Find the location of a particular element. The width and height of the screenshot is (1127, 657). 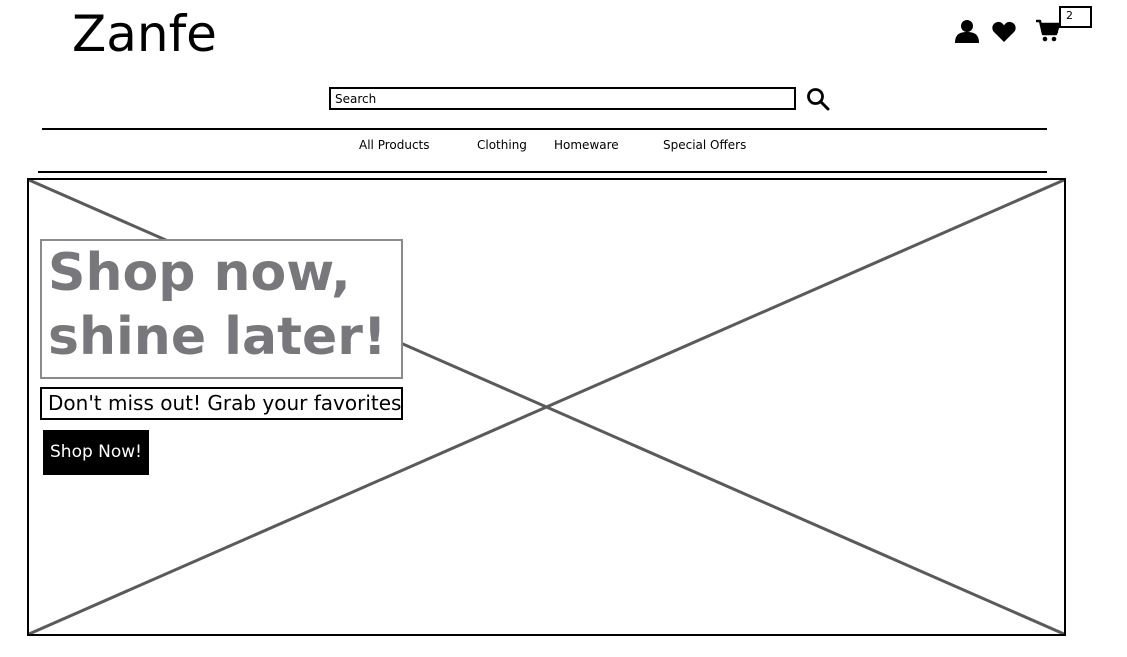

hero-headline-line-2: shine later! is located at coordinates (217, 337).